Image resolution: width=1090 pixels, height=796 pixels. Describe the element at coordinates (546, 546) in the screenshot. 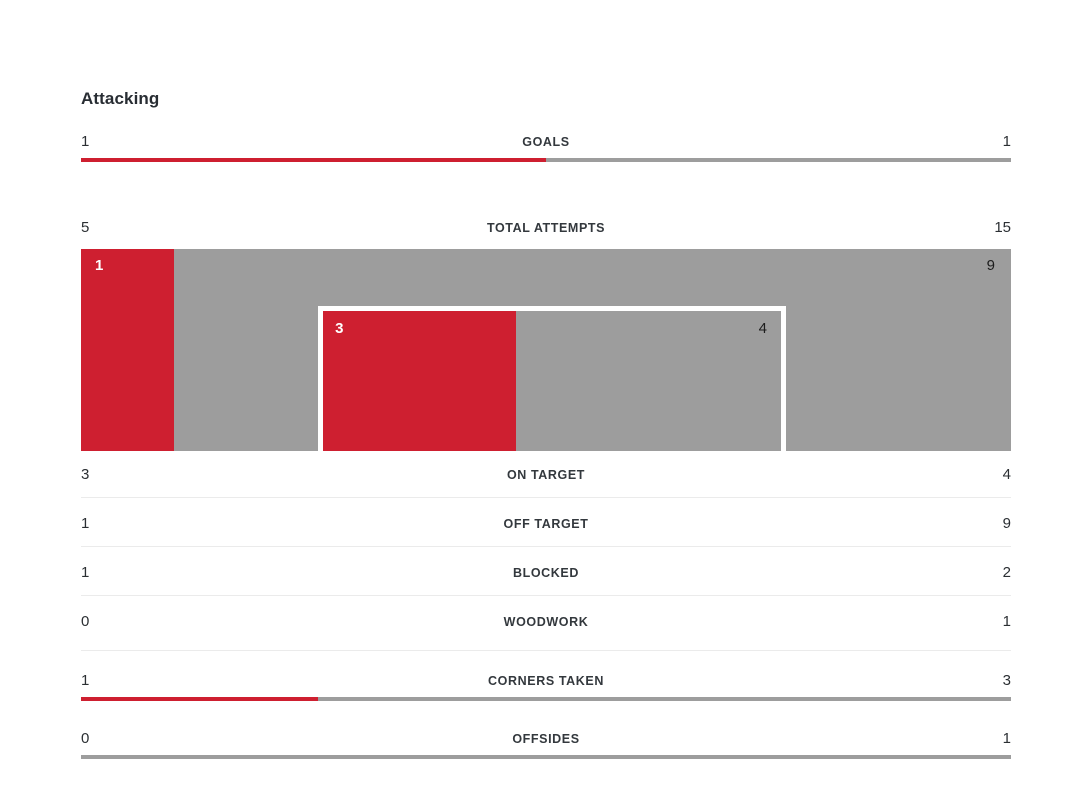

I see `divider-off-target` at that location.